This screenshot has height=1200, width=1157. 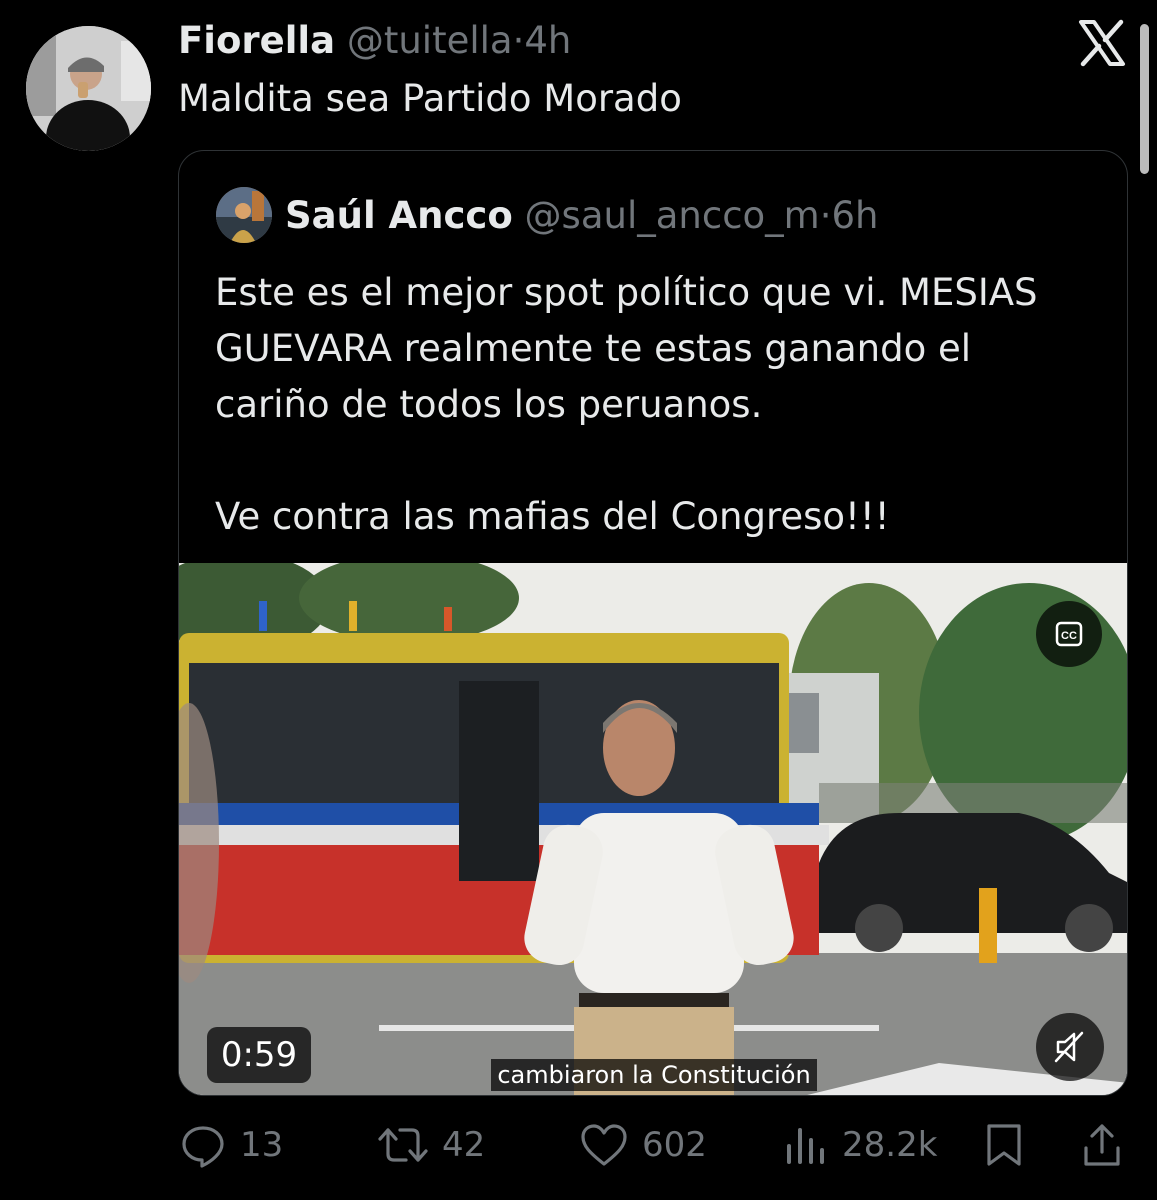 What do you see at coordinates (578, 1145) in the screenshot?
I see `tweet-action-bar: 13 42 602 28.2k` at bounding box center [578, 1145].